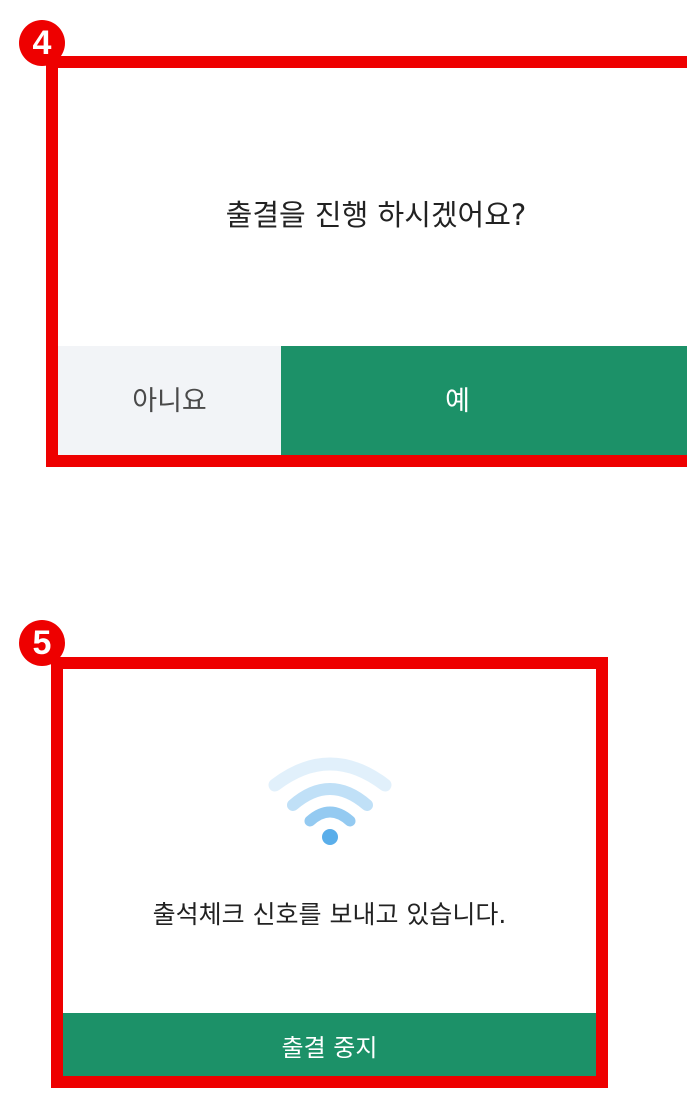 This screenshot has height=1105, width=687. I want to click on yes-button: 예, so click(484, 400).